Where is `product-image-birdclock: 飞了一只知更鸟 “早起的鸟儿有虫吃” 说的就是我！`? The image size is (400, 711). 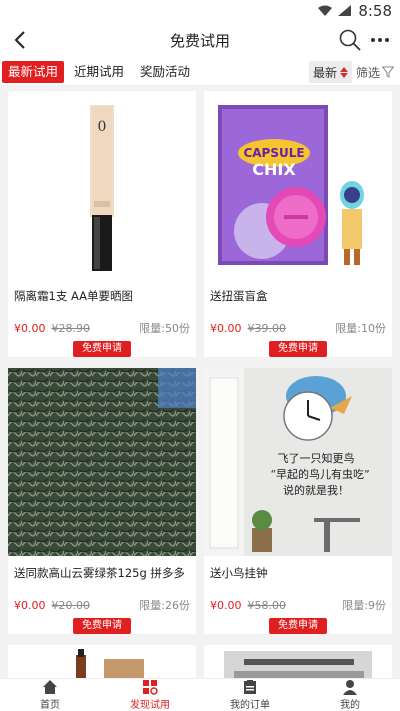
product-image-birdclock: 飞了一只知更鸟 “早起的鸟儿有虫吃” 说的就是我！ is located at coordinates (298, 462).